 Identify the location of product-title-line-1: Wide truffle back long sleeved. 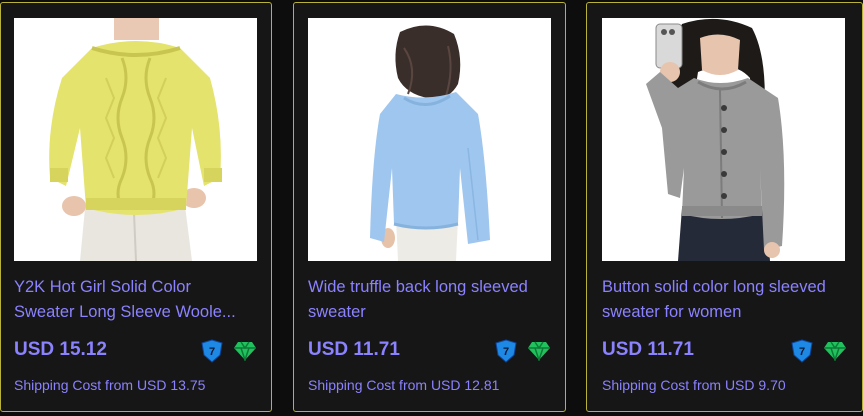
(431, 287).